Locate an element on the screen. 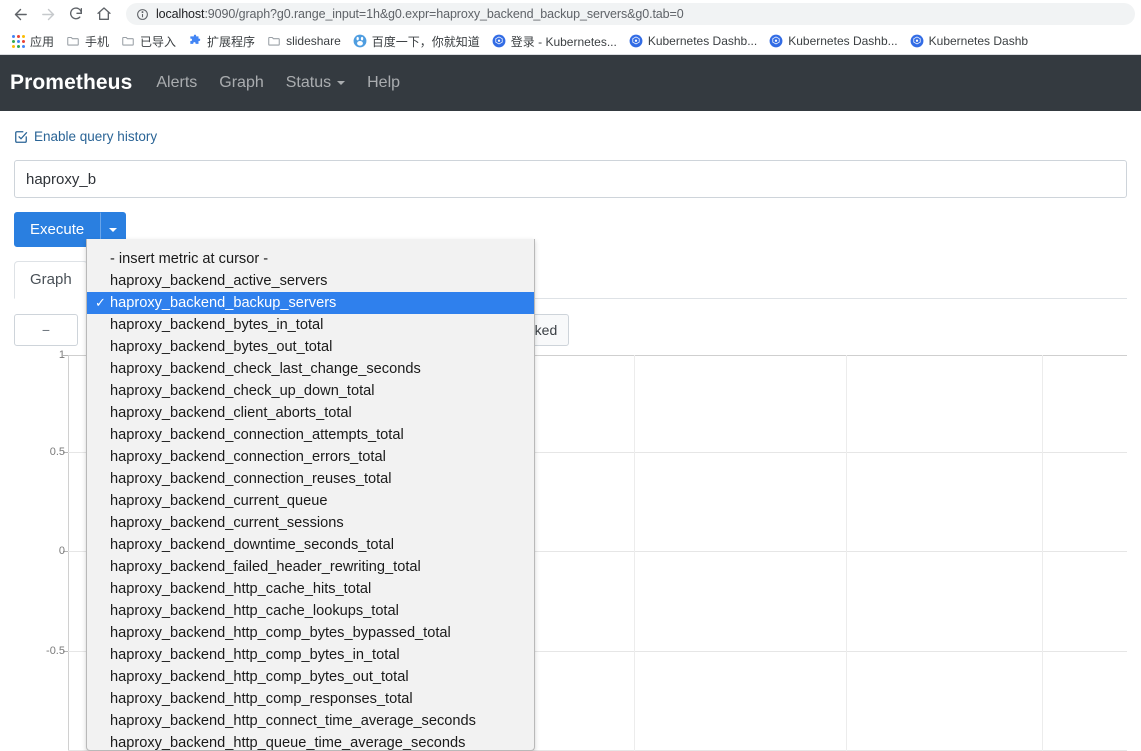  bookmark-label: slideshare is located at coordinates (313, 41).